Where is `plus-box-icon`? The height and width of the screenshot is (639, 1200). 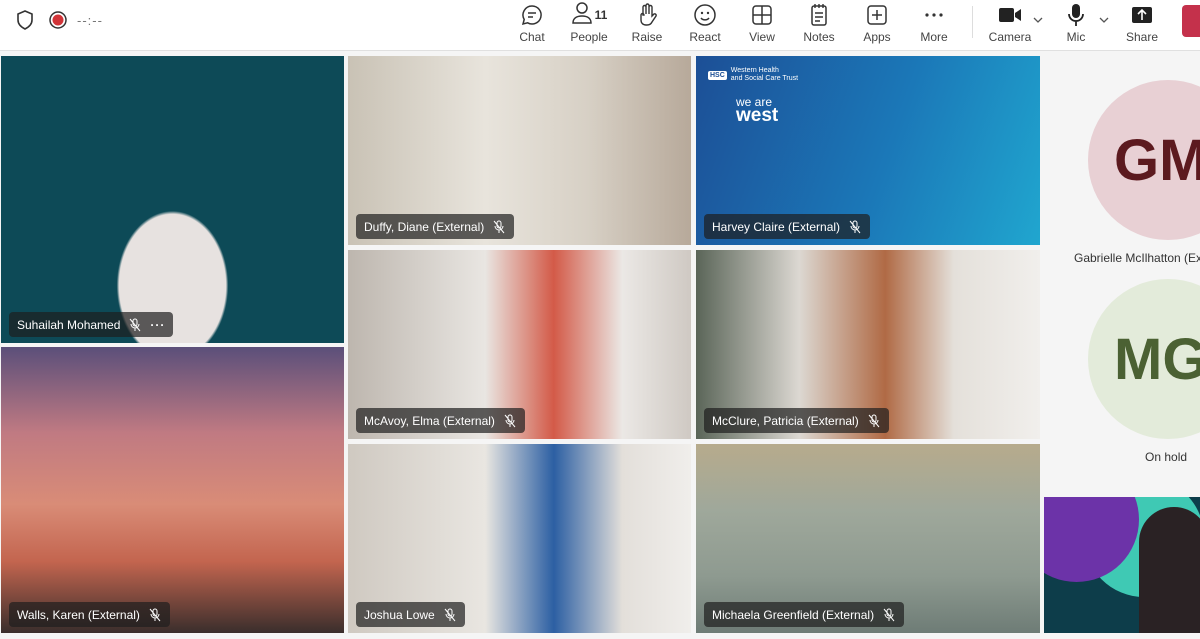 plus-box-icon is located at coordinates (877, 15).